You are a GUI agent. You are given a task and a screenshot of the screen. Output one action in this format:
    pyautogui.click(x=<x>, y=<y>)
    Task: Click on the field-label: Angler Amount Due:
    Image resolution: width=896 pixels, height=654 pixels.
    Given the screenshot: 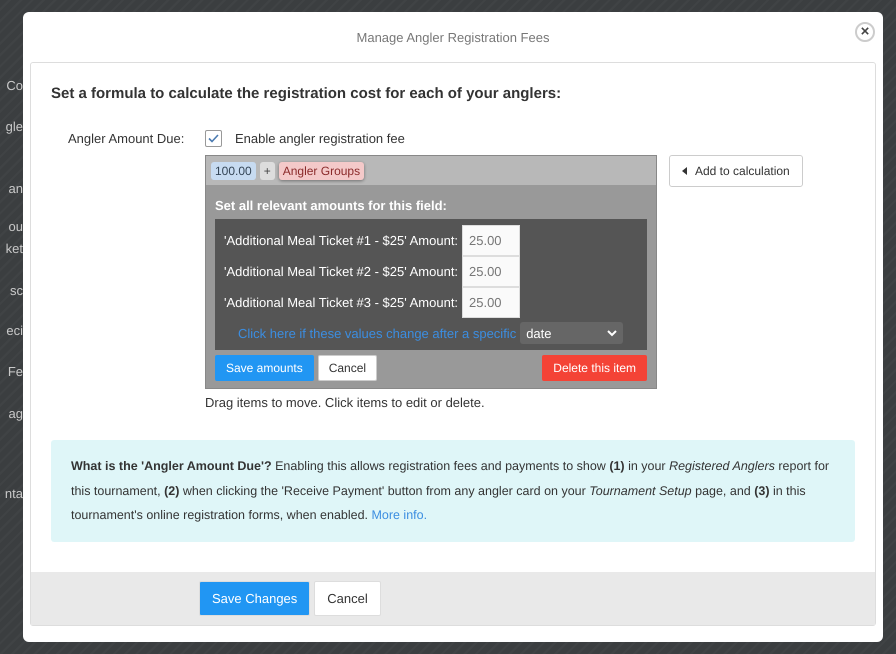 What is the action you would take?
    pyautogui.click(x=127, y=138)
    